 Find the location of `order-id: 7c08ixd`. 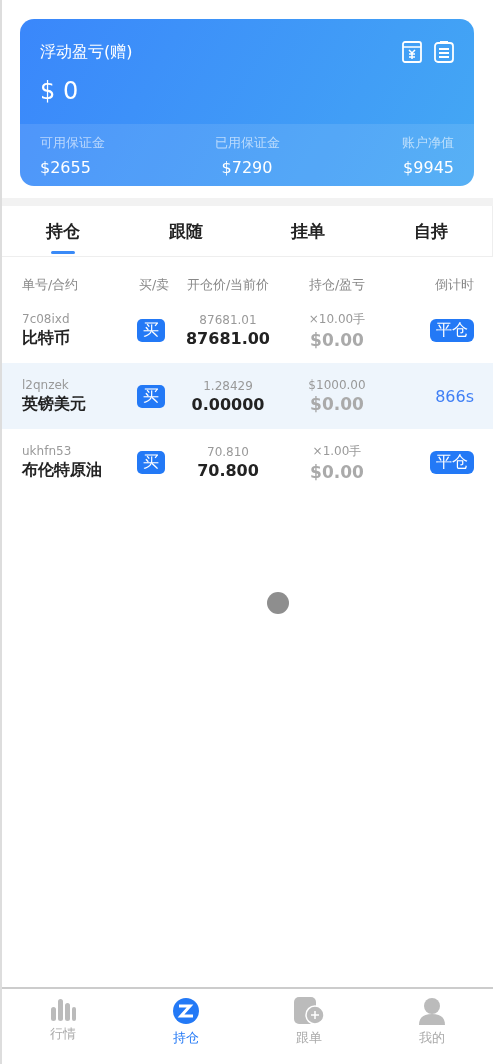

order-id: 7c08ixd is located at coordinates (46, 318).